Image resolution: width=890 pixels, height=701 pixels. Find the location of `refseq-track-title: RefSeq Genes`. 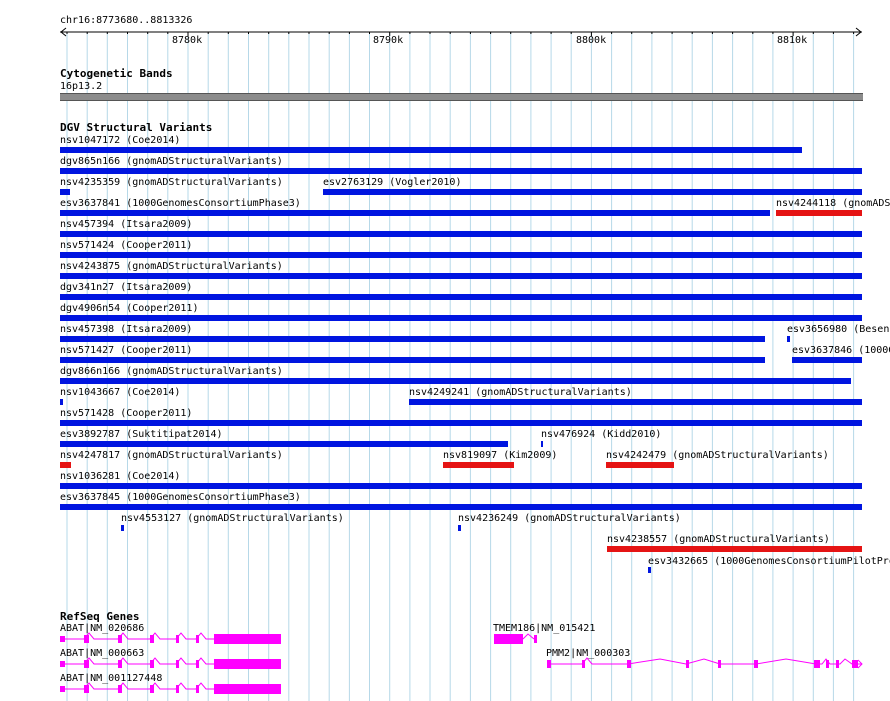

refseq-track-title: RefSeq Genes is located at coordinates (100, 616).